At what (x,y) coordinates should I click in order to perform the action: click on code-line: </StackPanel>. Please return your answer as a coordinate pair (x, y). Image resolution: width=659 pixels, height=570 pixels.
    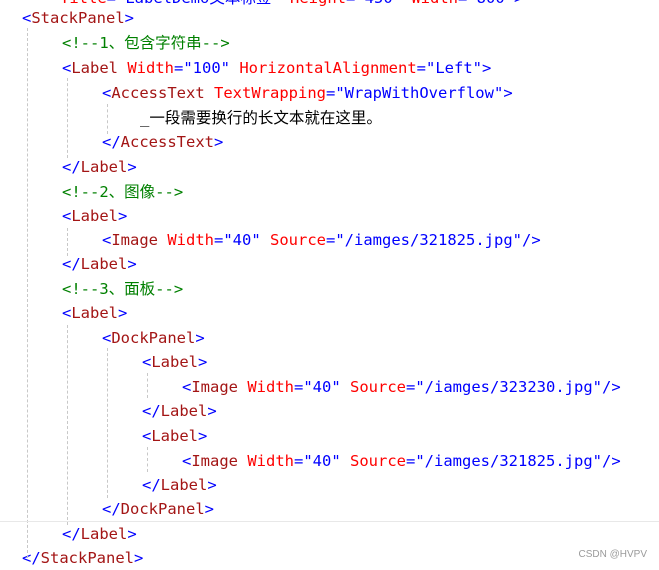
    Looking at the image, I should click on (82, 558).